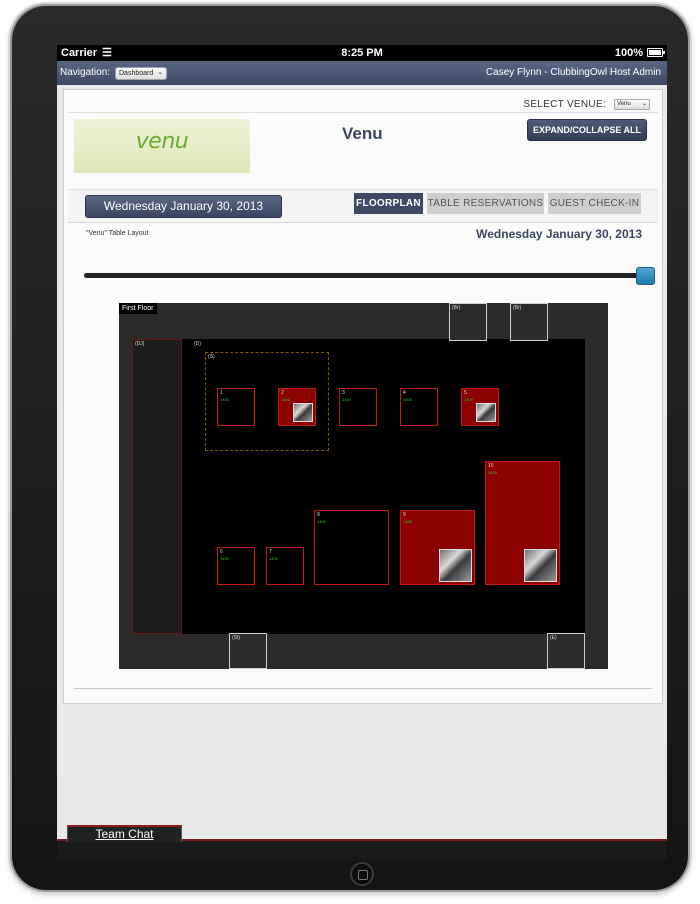 This screenshot has width=700, height=904. What do you see at coordinates (388, 203) in the screenshot?
I see `tab-floorplan: FLOORPLAN` at bounding box center [388, 203].